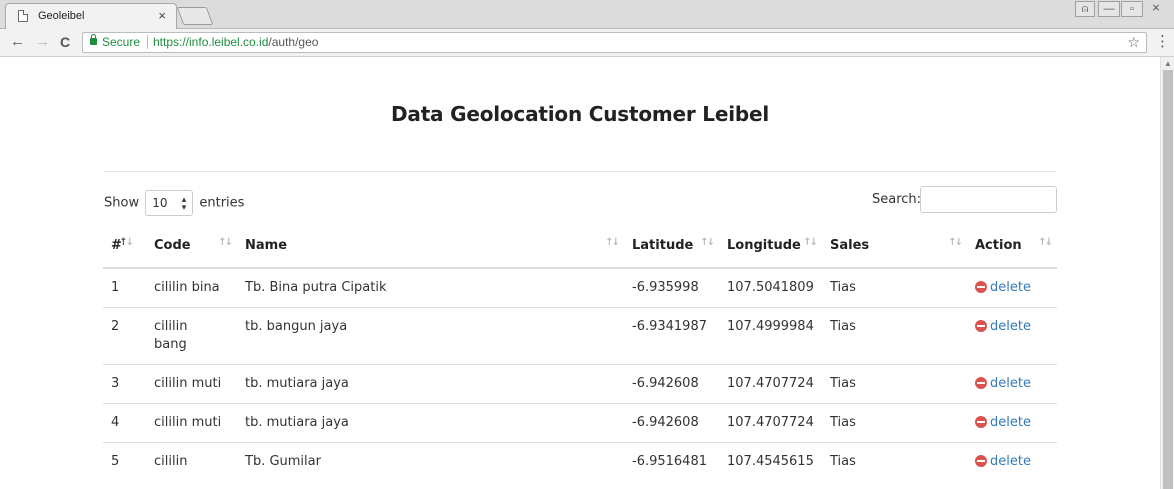 This screenshot has height=489, width=1174. Describe the element at coordinates (1168, 63) in the screenshot. I see `scroll-up-icon: ▲` at that location.